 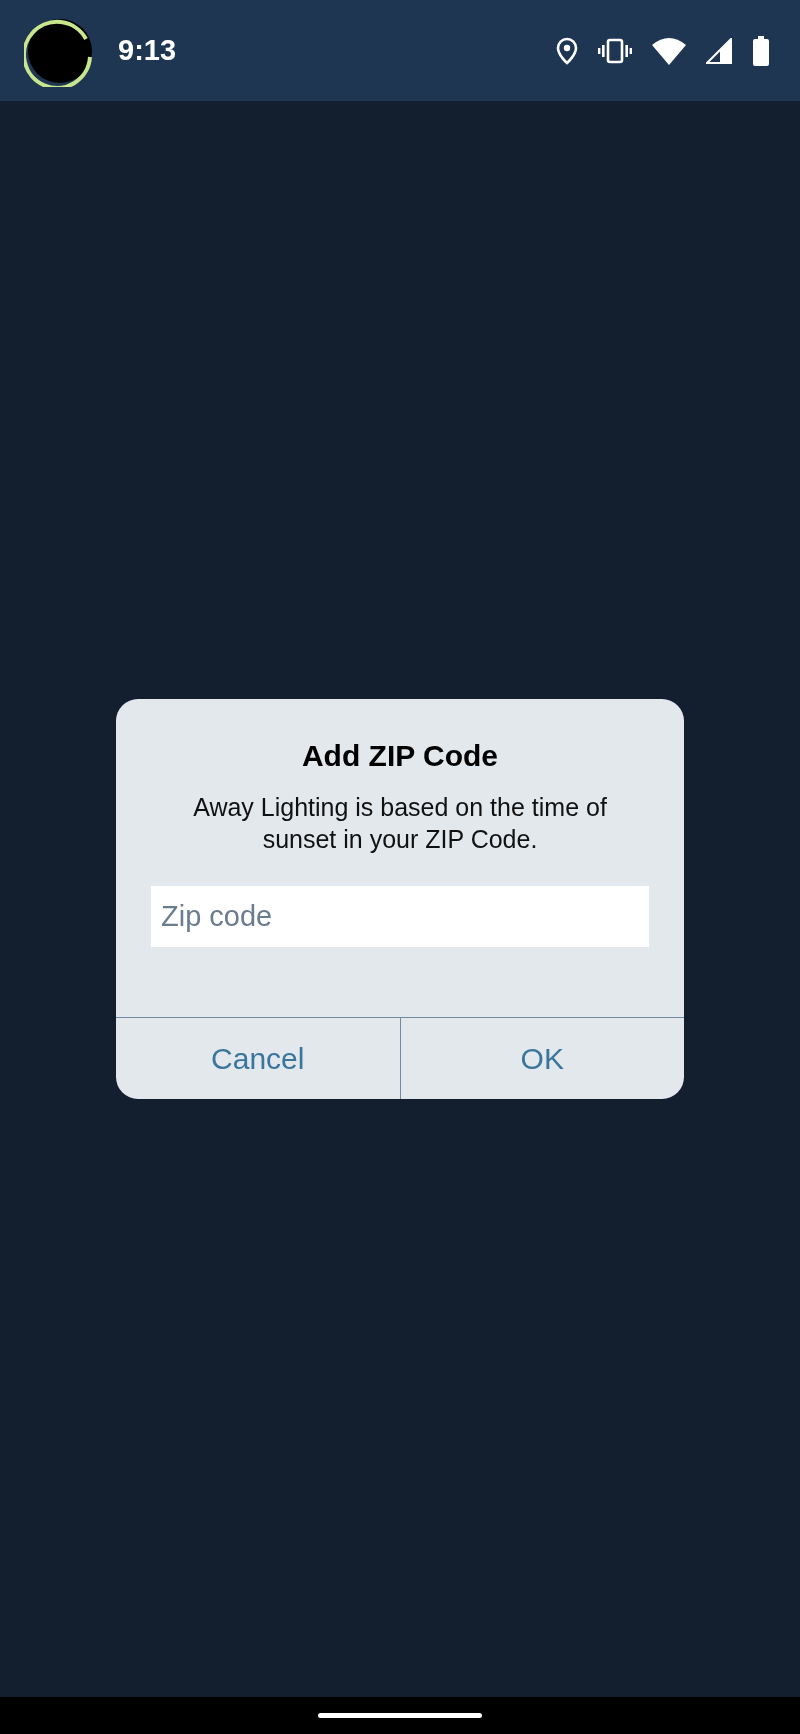 What do you see at coordinates (761, 50) in the screenshot?
I see `battery-icon` at bounding box center [761, 50].